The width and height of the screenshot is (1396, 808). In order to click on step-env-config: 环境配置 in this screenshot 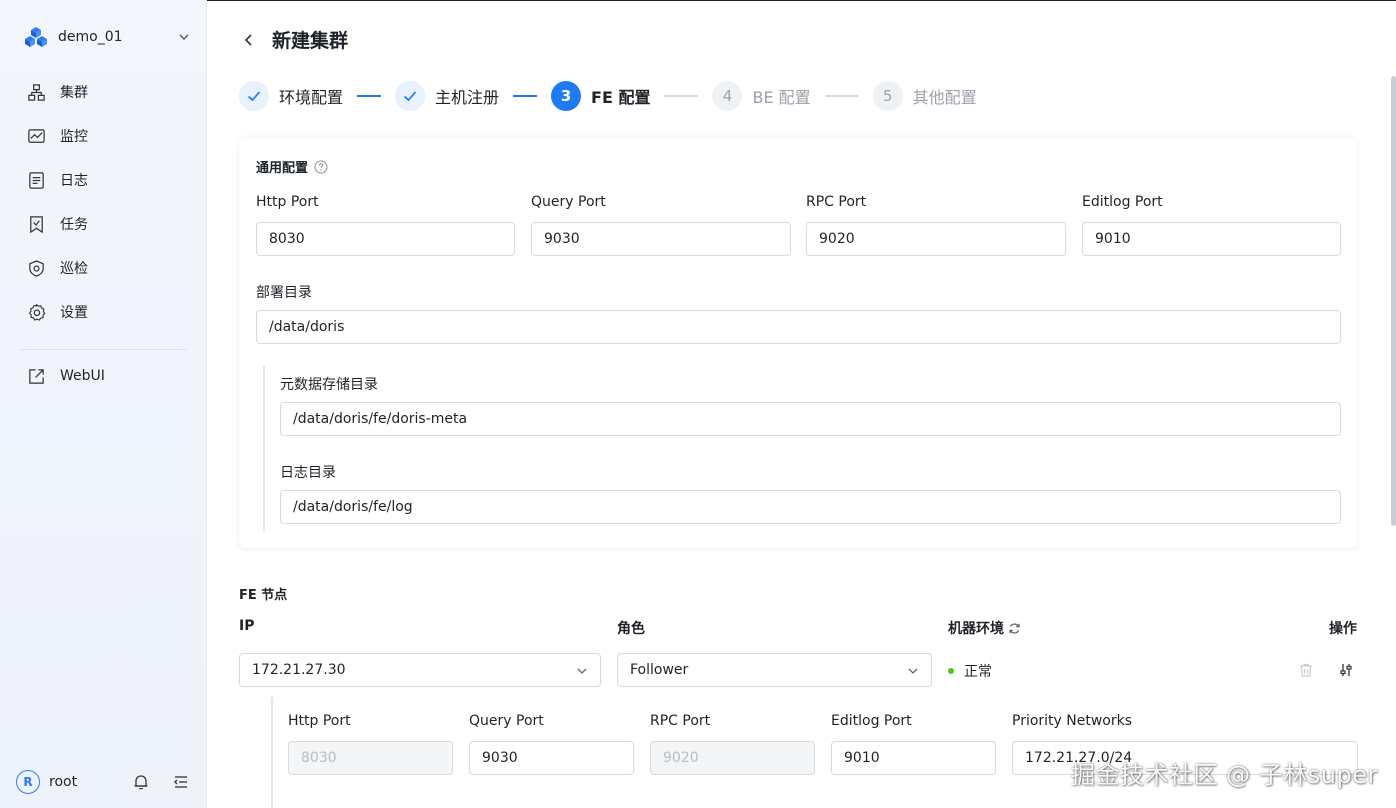, I will do `click(291, 96)`.